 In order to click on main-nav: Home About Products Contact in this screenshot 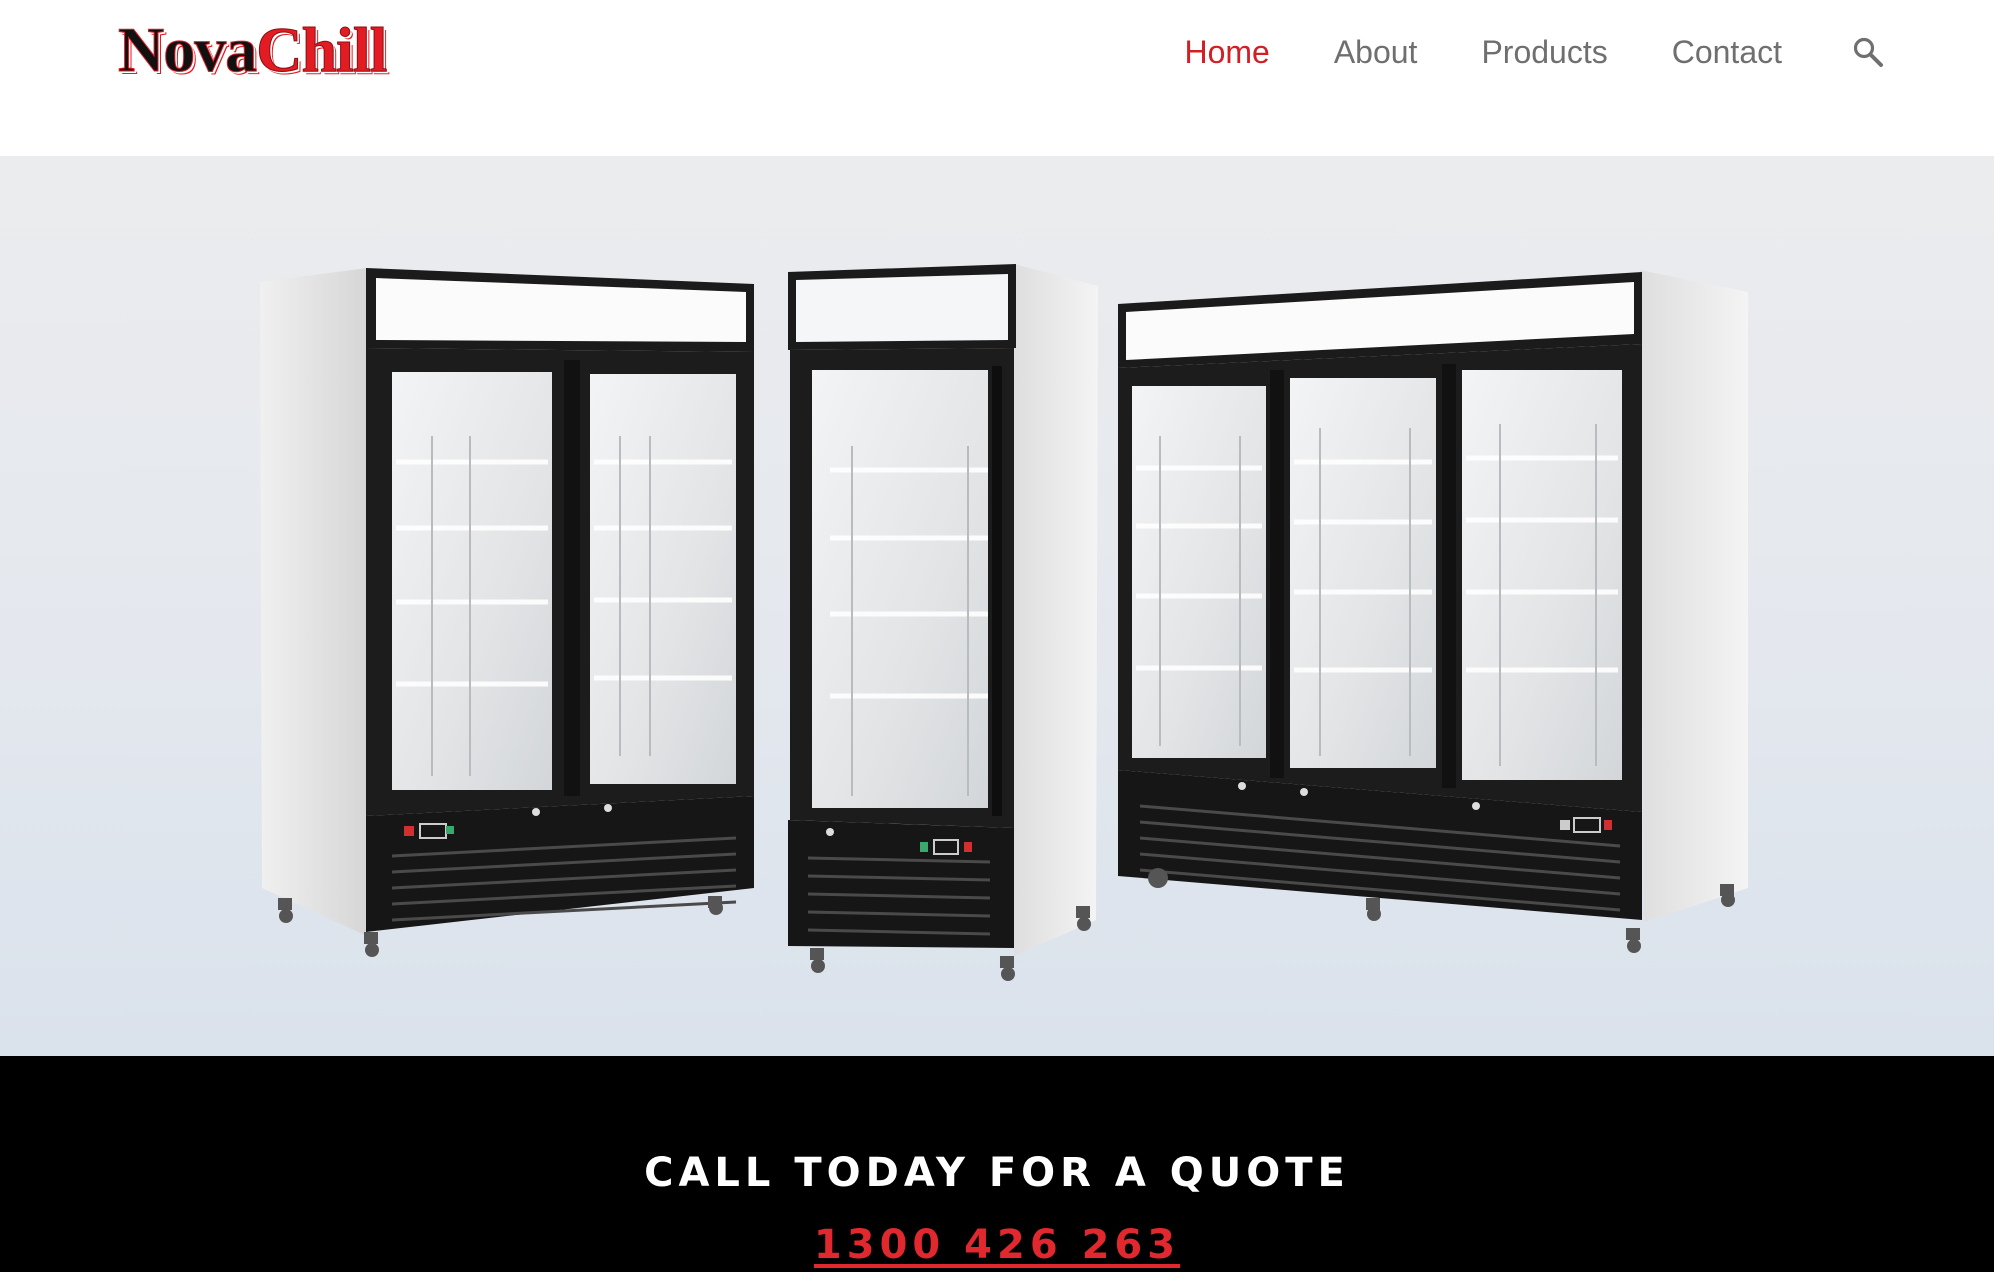, I will do `click(1589, 52)`.